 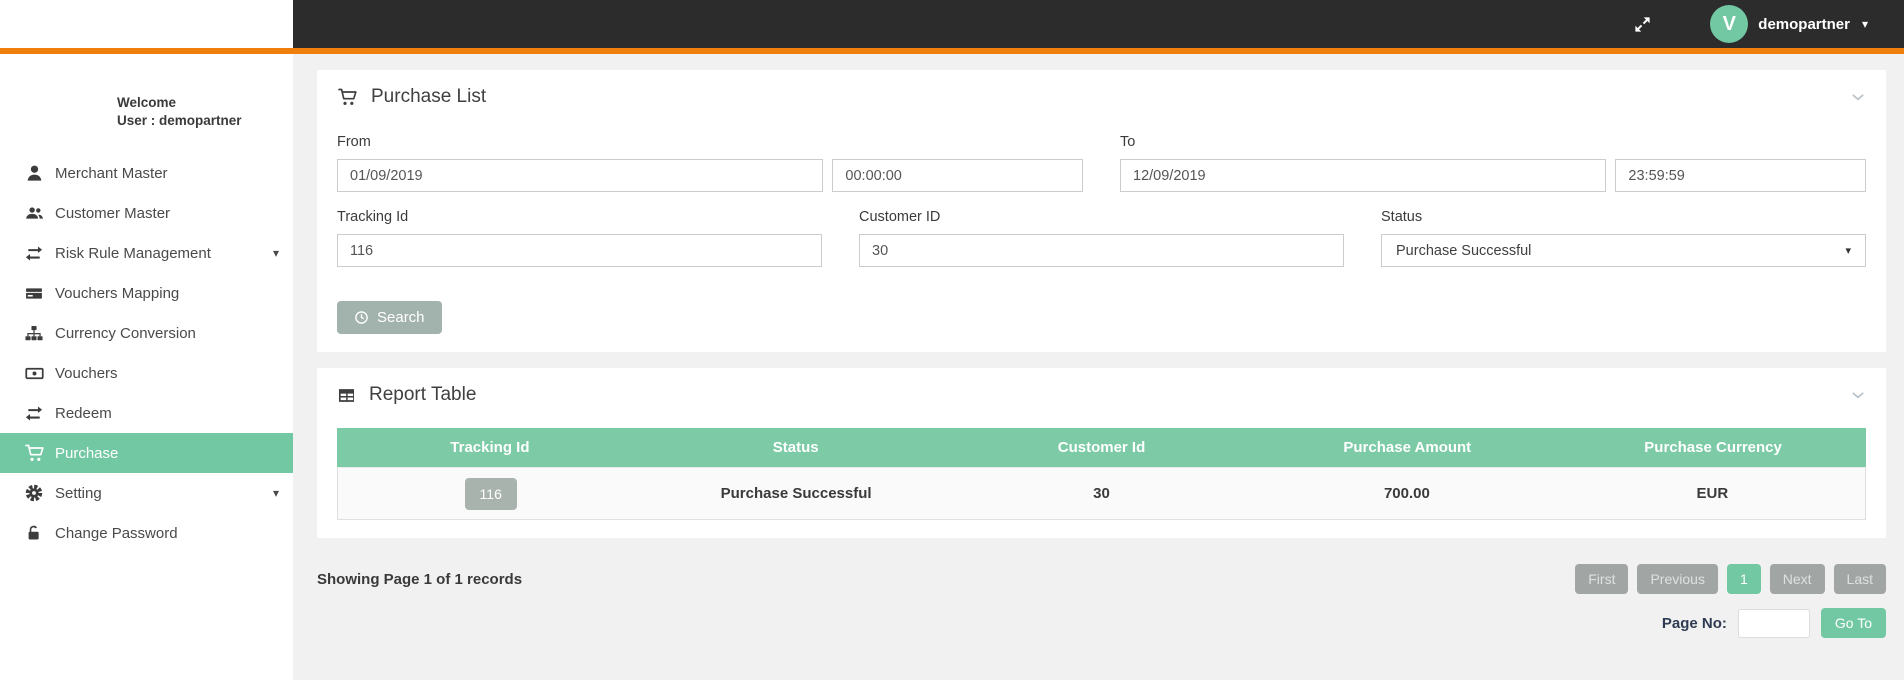 What do you see at coordinates (146, 493) in the screenshot?
I see `sidebar-item-setting: Setting ▾` at bounding box center [146, 493].